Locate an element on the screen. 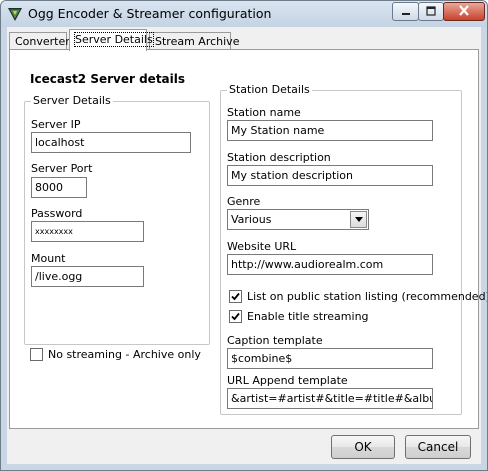 Image resolution: width=488 pixels, height=471 pixels. tab-converter-label: Converter is located at coordinates (42, 41).